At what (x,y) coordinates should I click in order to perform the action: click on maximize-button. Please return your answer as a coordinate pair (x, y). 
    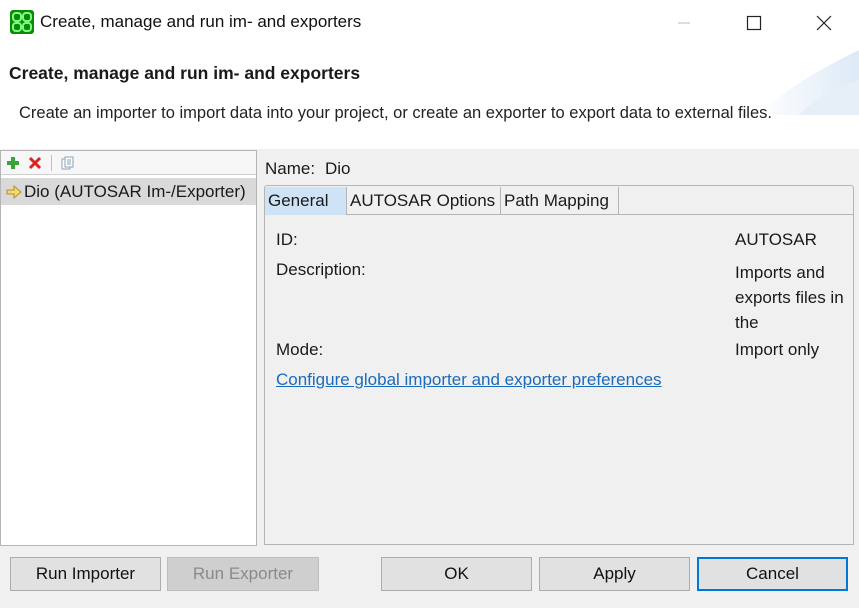
    Looking at the image, I should click on (754, 22).